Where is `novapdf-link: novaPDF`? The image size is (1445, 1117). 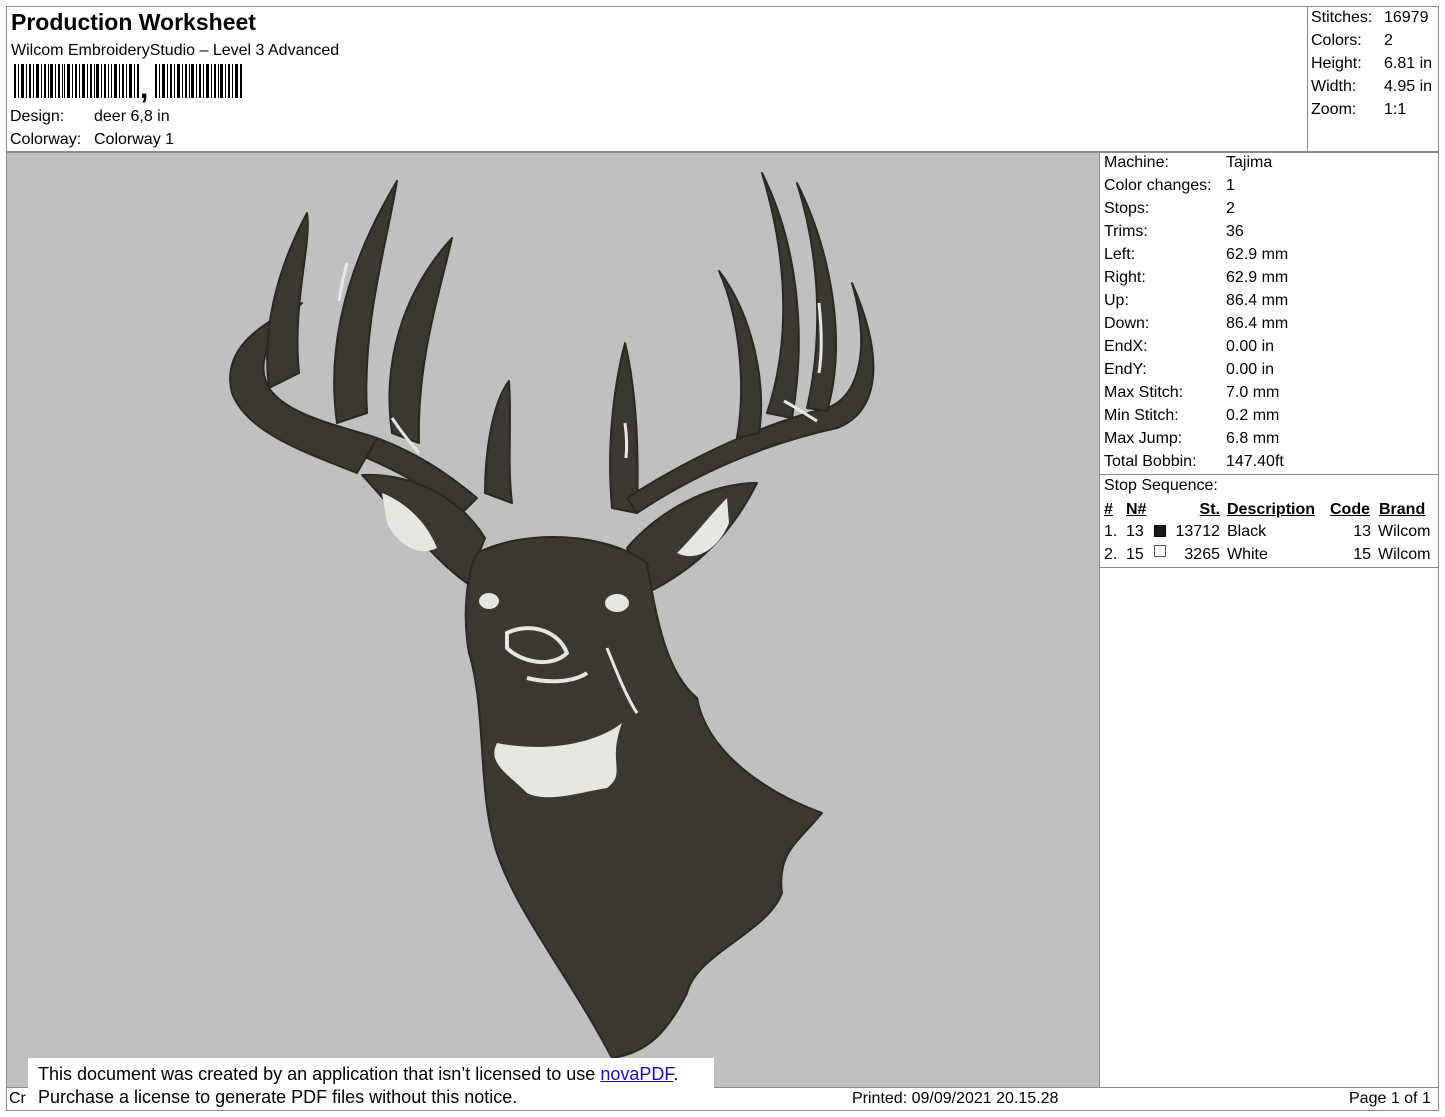 novapdf-link: novaPDF is located at coordinates (636, 1074).